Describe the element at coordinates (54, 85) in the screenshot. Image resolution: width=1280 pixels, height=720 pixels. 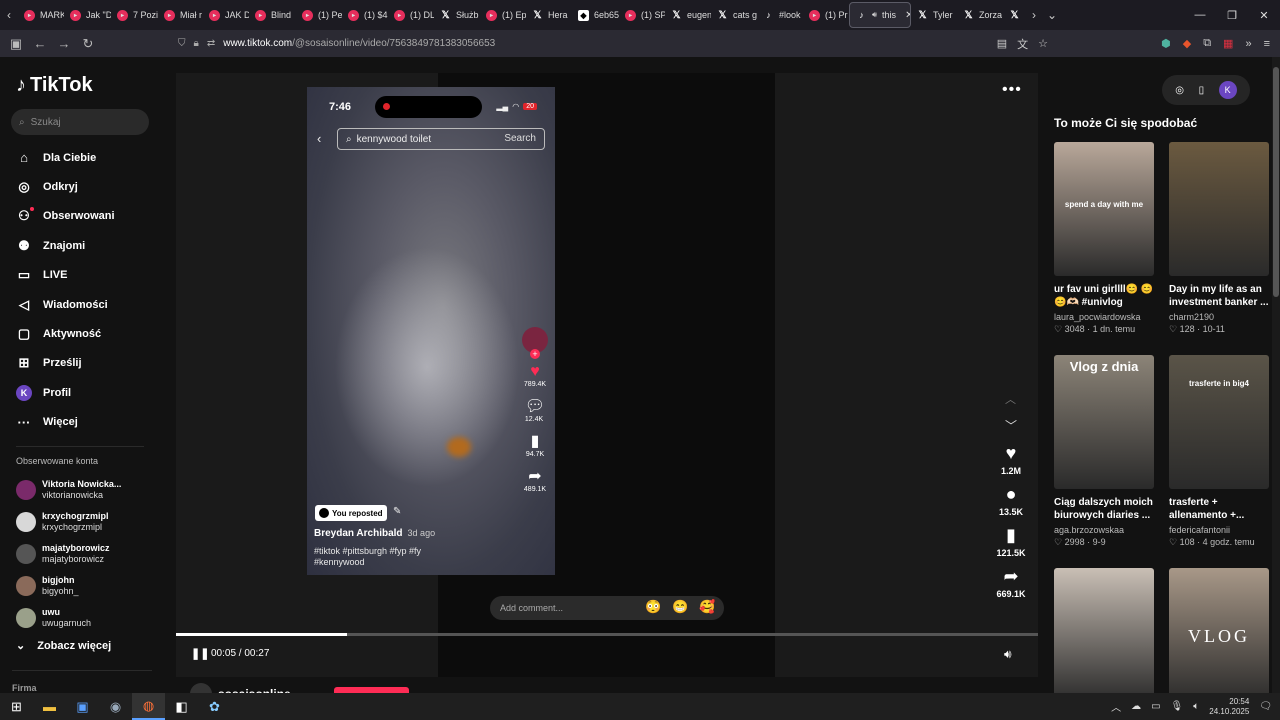
I see `tiktok-logo: ♪ TikTok` at that location.